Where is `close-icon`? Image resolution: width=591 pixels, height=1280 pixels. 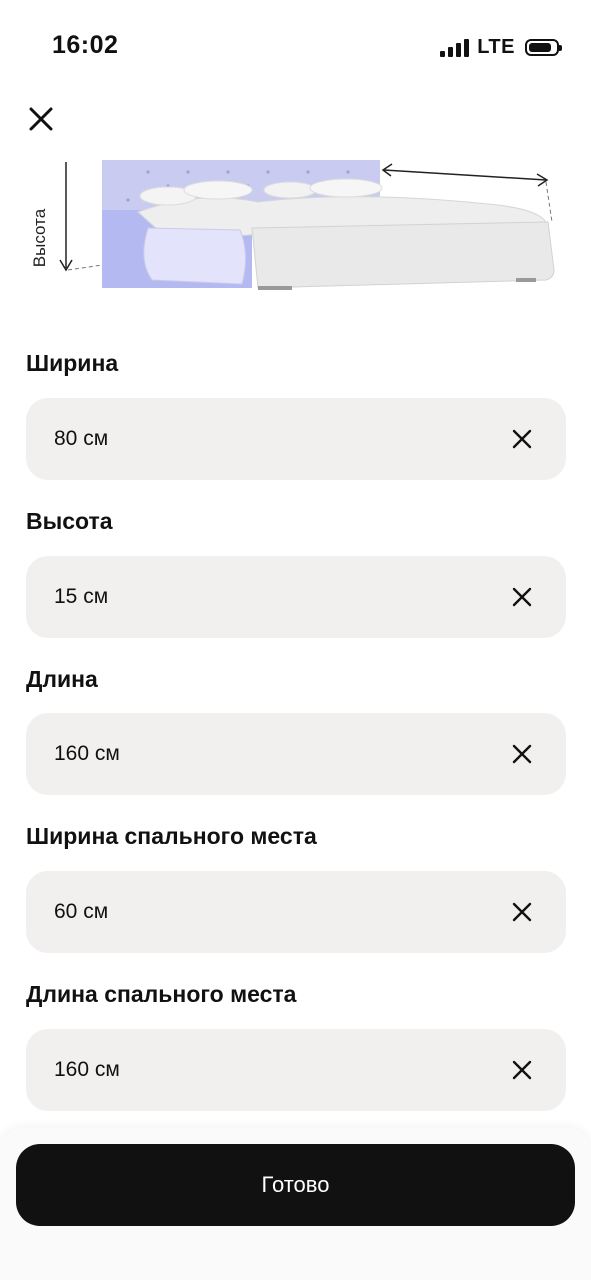
close-icon is located at coordinates (41, 119).